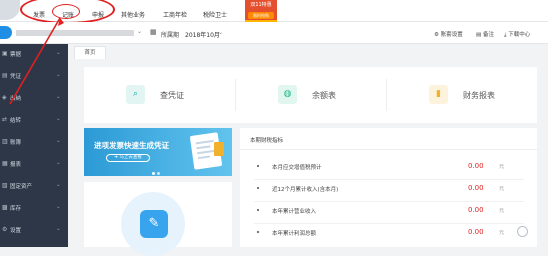 The height and width of the screenshot is (256, 548). I want to click on sidebar-item-label: 凭证, so click(16, 77).